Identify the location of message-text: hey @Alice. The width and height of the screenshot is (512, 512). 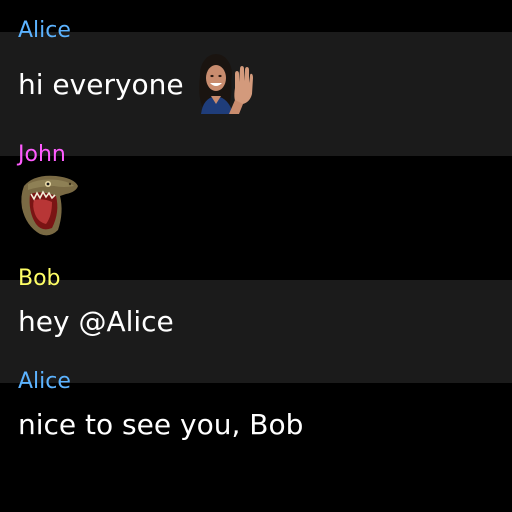
(96, 321).